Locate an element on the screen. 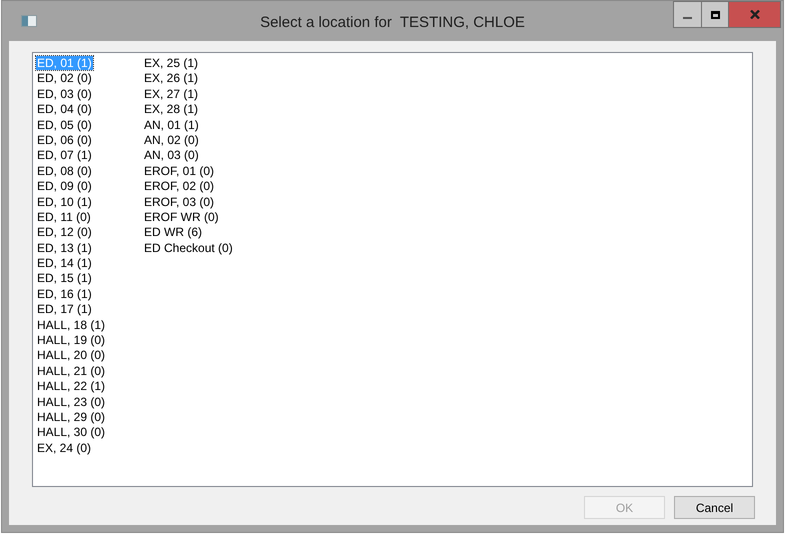 The width and height of the screenshot is (787, 536). location-item: HALL, 19 (0) is located at coordinates (71, 340).